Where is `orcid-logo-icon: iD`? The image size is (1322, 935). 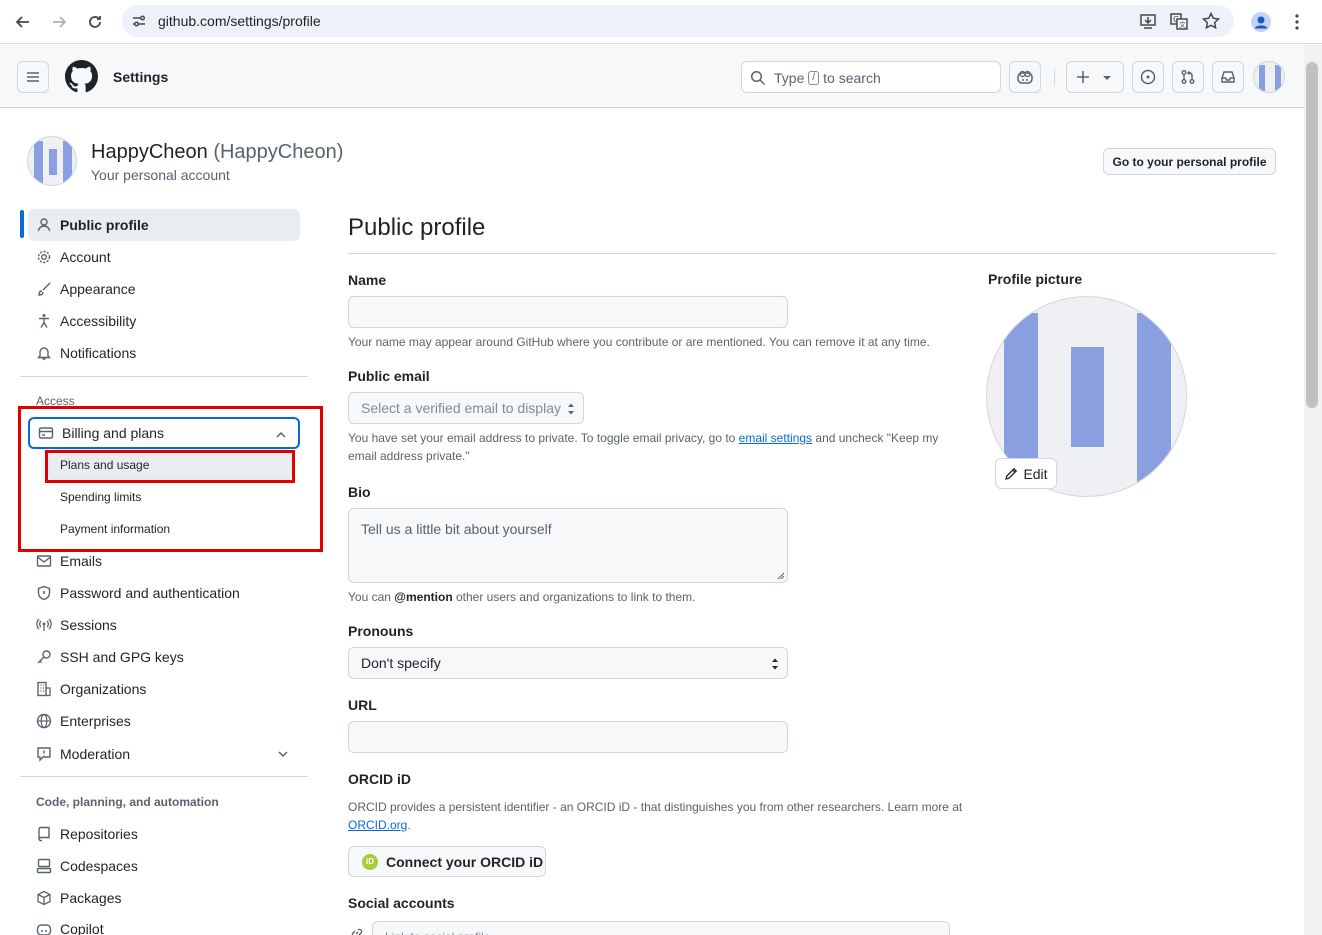 orcid-logo-icon: iD is located at coordinates (370, 861).